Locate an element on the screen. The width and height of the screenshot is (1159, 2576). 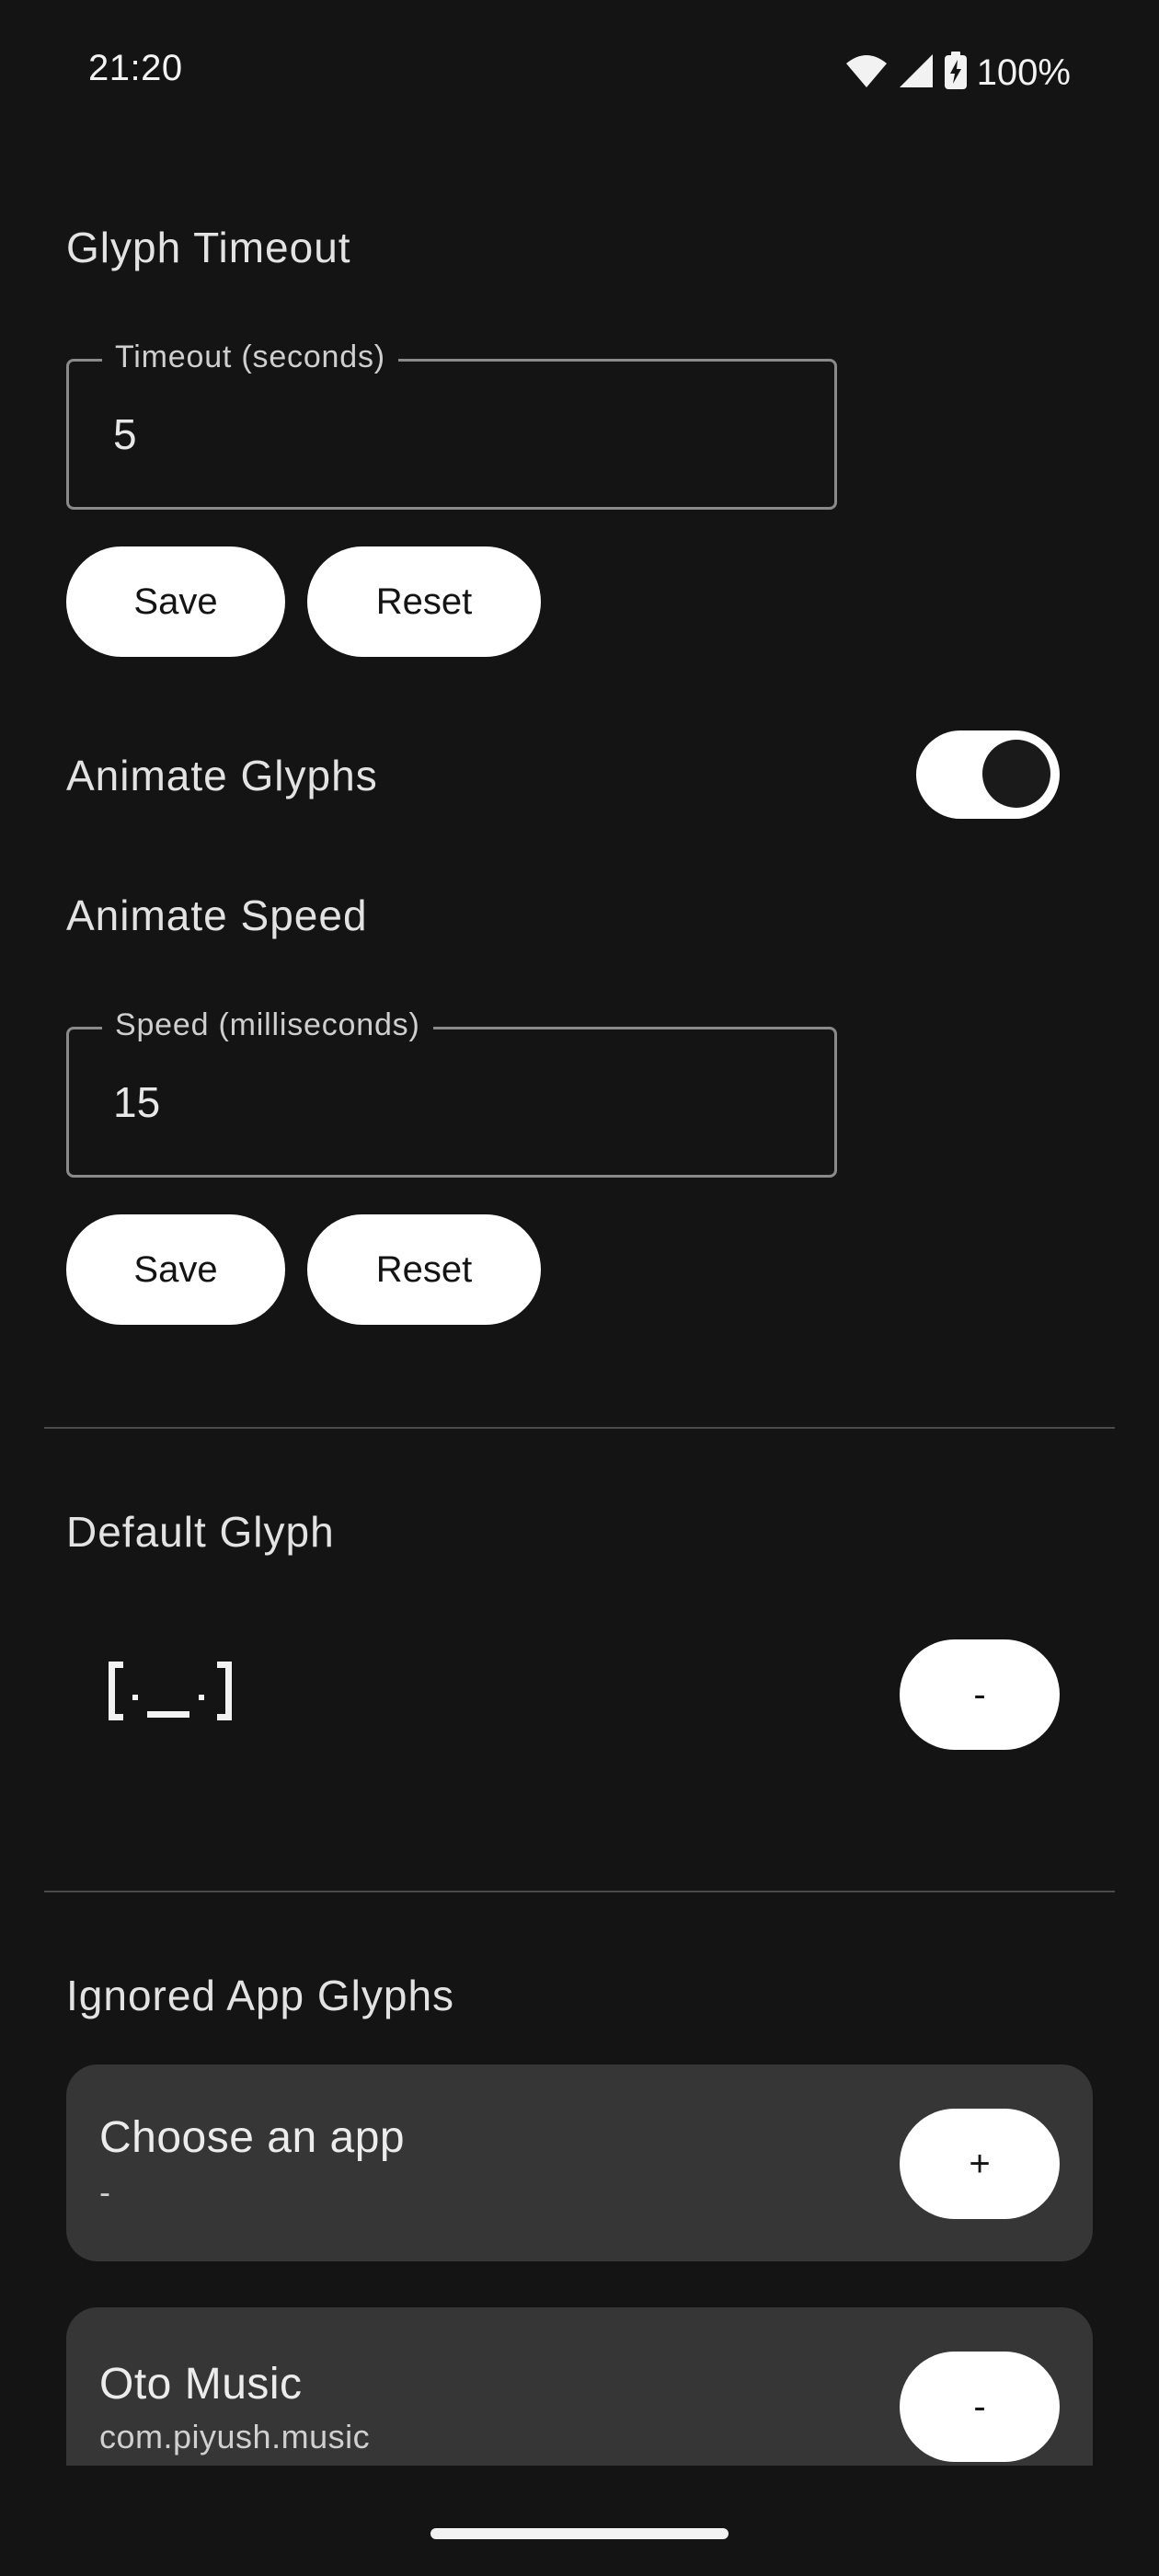
animate-glyphs-label: Animate Glyphs is located at coordinates (222, 775).